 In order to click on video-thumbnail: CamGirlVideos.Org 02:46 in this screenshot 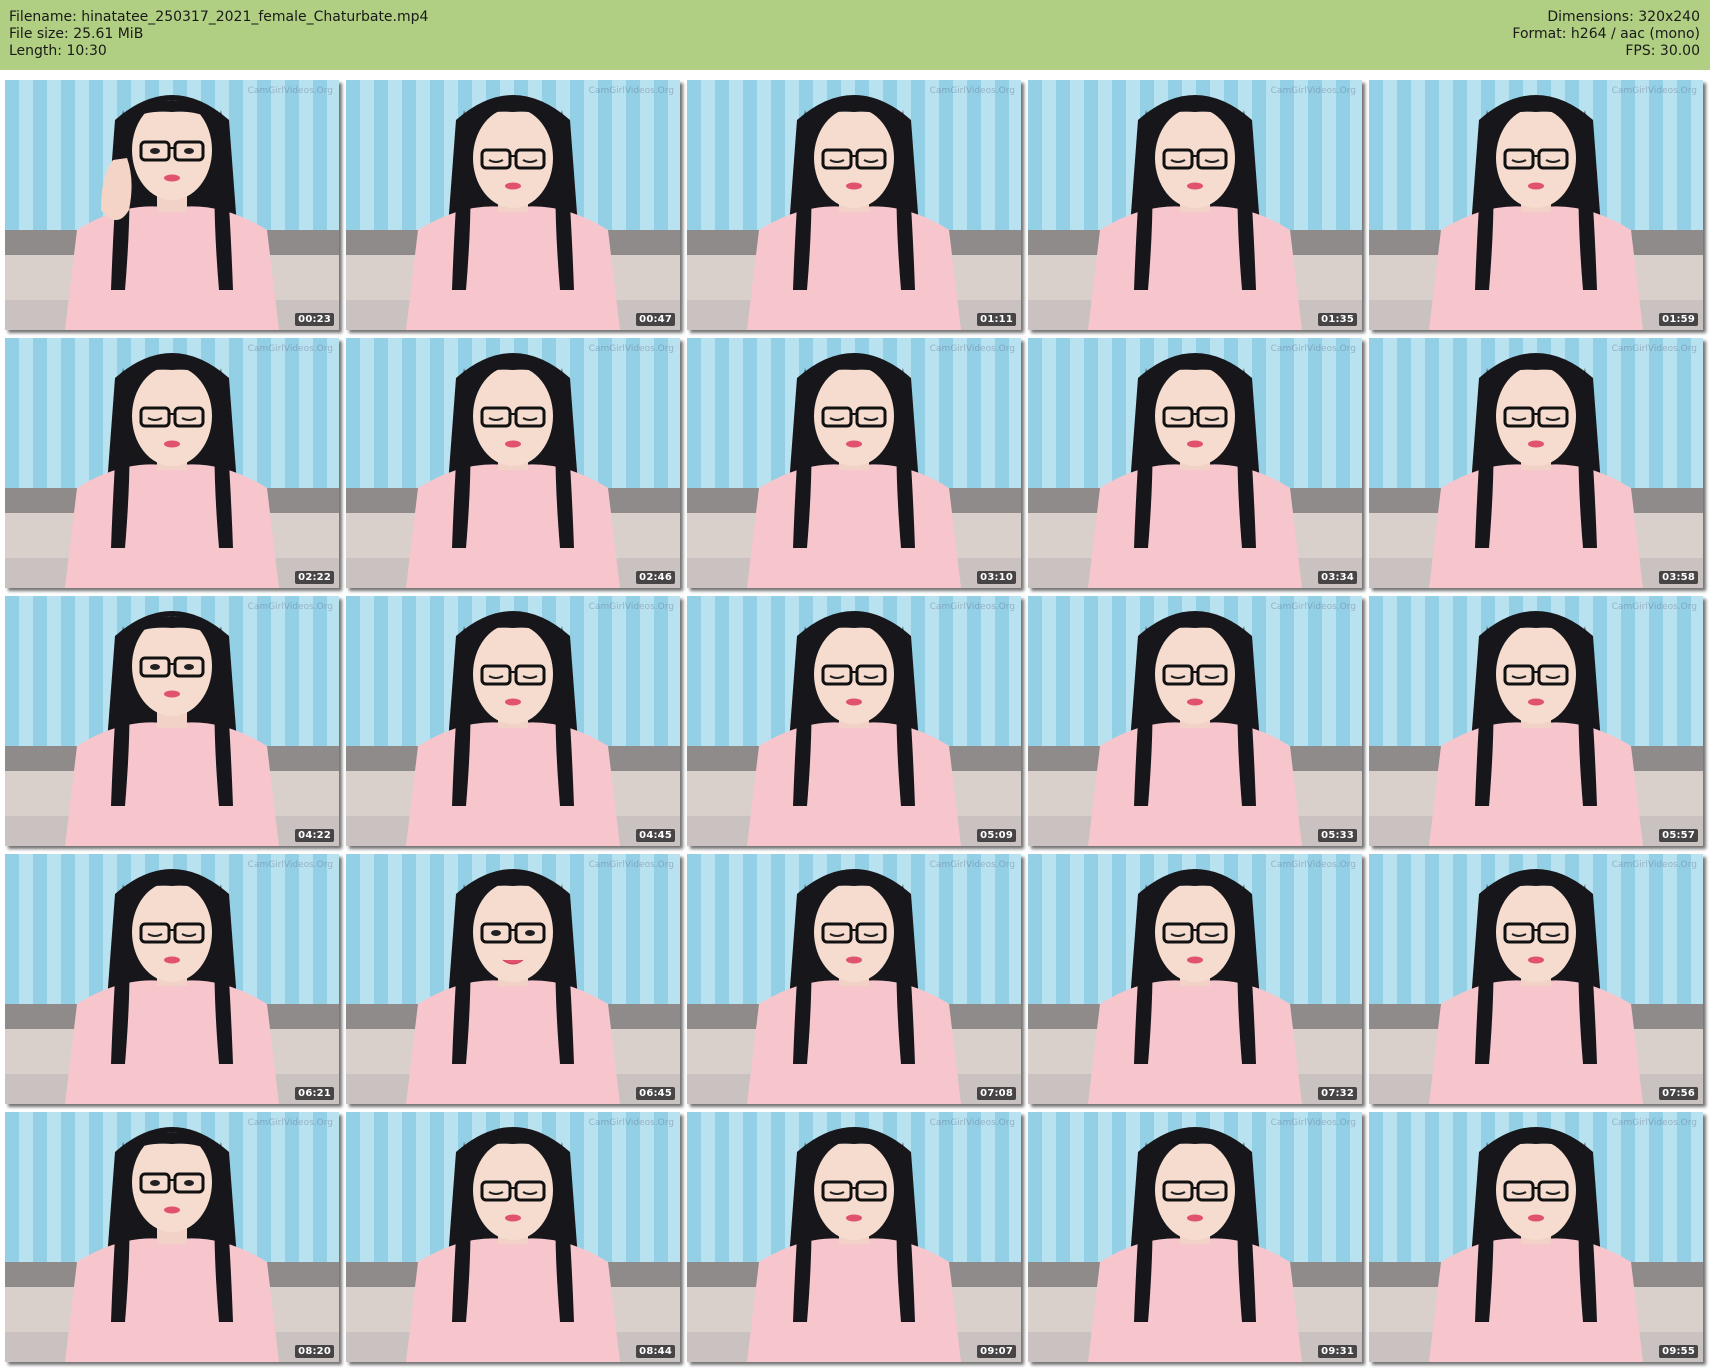, I will do `click(513, 463)`.